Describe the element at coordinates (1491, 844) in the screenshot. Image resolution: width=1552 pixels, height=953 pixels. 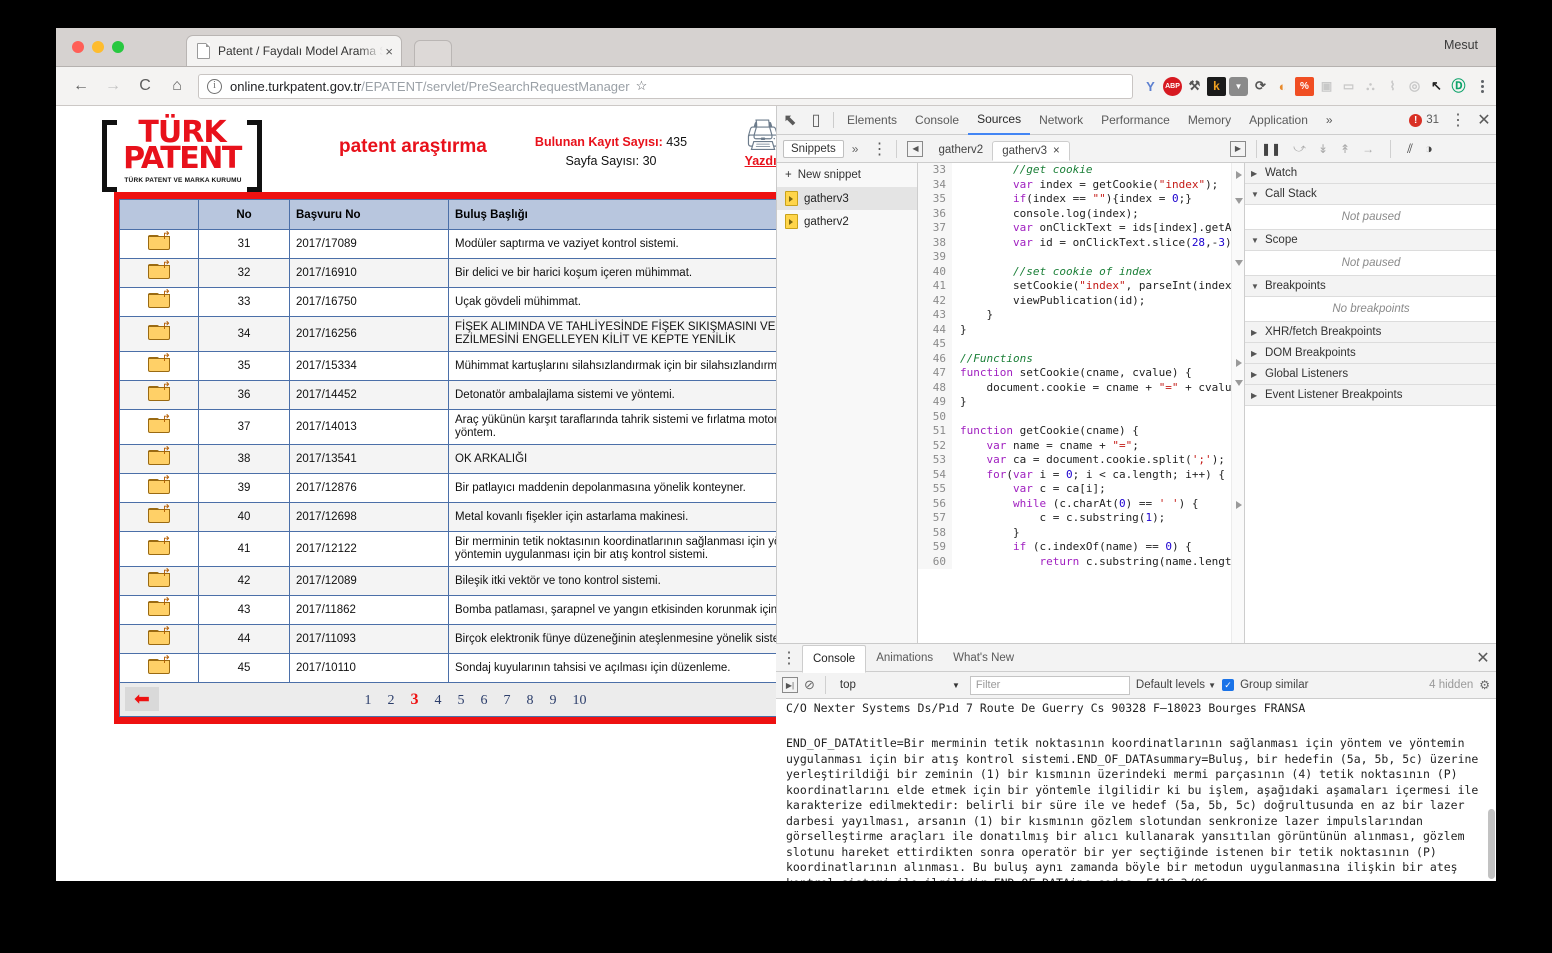
I see `scrollbar-thumb` at that location.